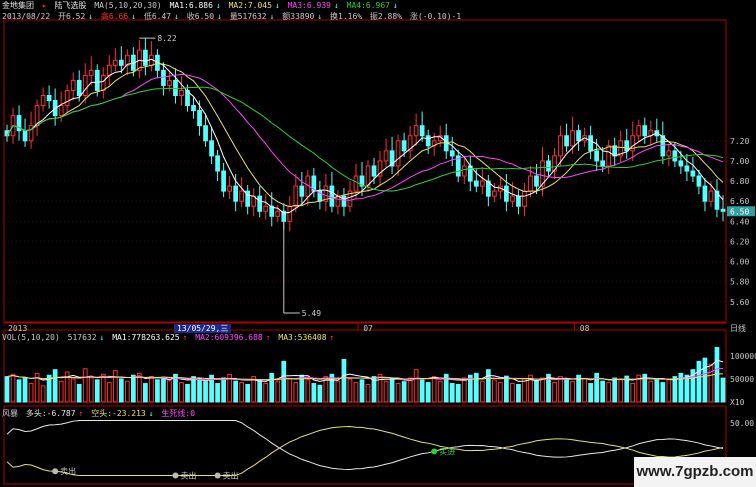 This screenshot has width=756, height=487. What do you see at coordinates (157, 16) in the screenshot?
I see `low-price: 低6.47` at bounding box center [157, 16].